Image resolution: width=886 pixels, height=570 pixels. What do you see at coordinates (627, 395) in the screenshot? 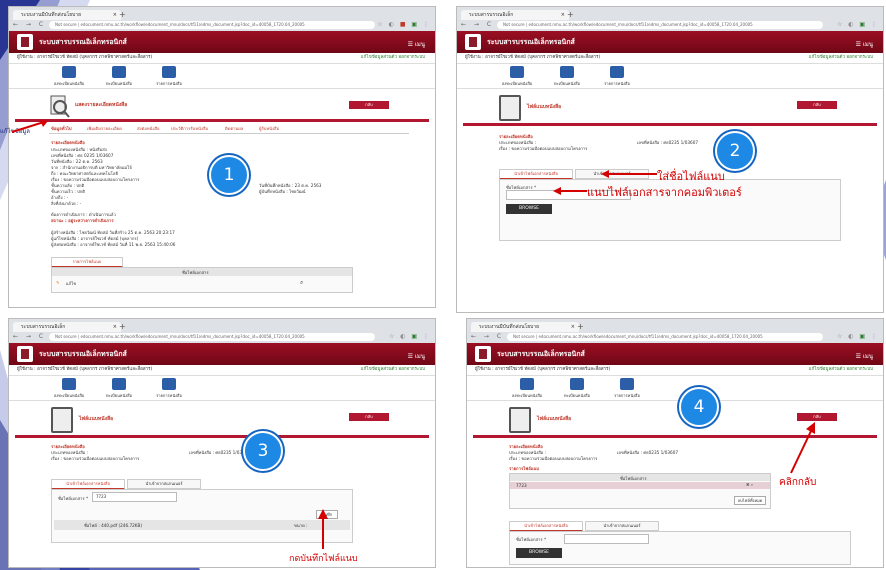
I see `menu-label: รายการหนังสือ` at bounding box center [627, 395].